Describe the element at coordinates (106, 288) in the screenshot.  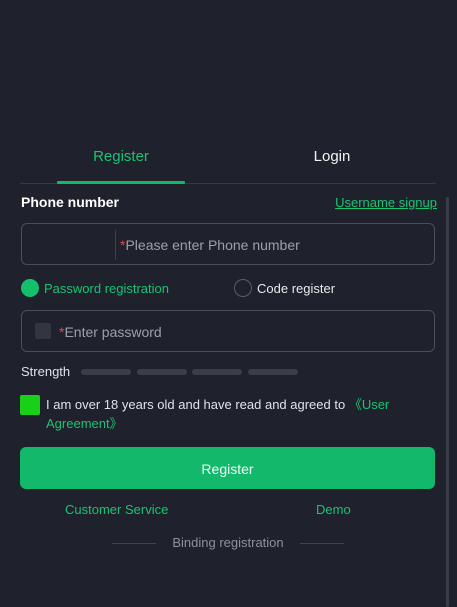
I see `radio-password-label: Password registration` at that location.